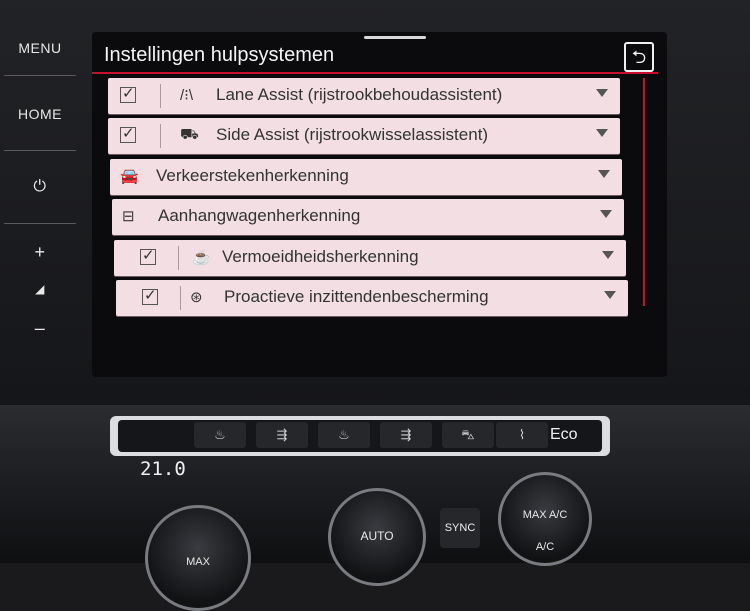 This screenshot has height=611, width=750. What do you see at coordinates (219, 55) in the screenshot?
I see `page-title: Instellingen hulpsystemen` at bounding box center [219, 55].